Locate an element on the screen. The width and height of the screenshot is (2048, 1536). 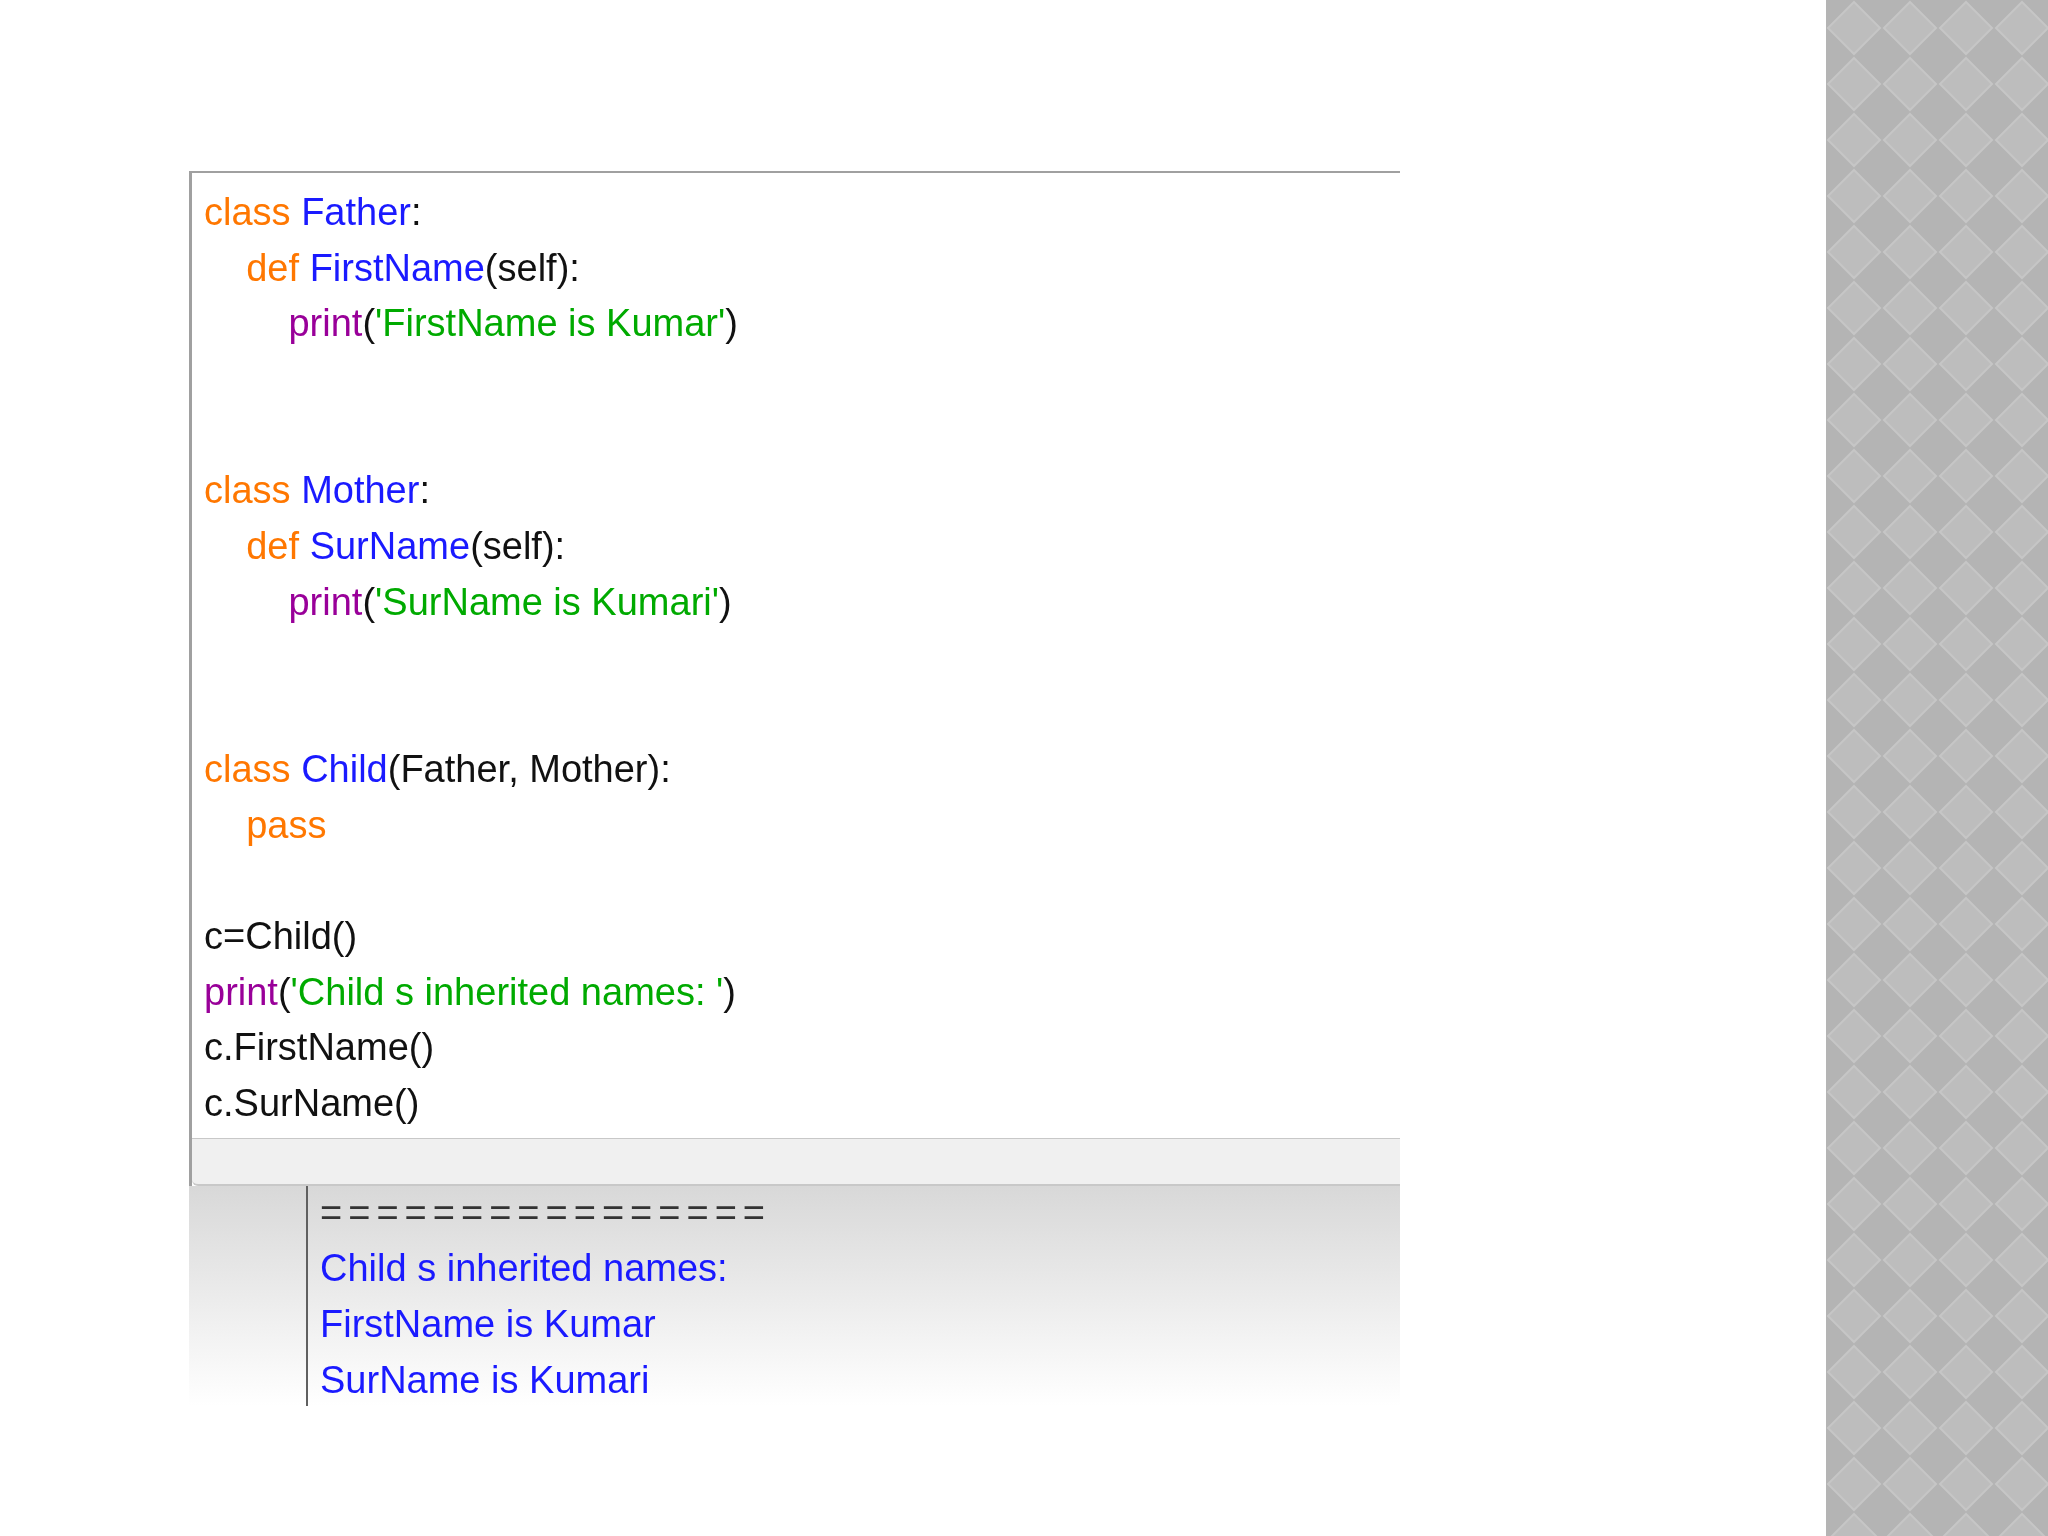
code-line: class Mother: is located at coordinates (317, 491).